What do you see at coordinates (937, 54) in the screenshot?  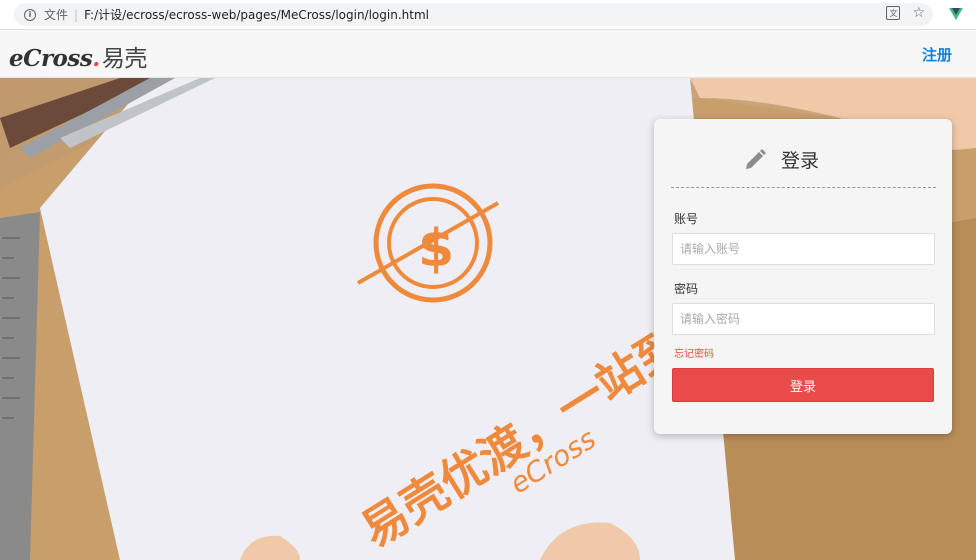 I see `register-link: 注册` at bounding box center [937, 54].